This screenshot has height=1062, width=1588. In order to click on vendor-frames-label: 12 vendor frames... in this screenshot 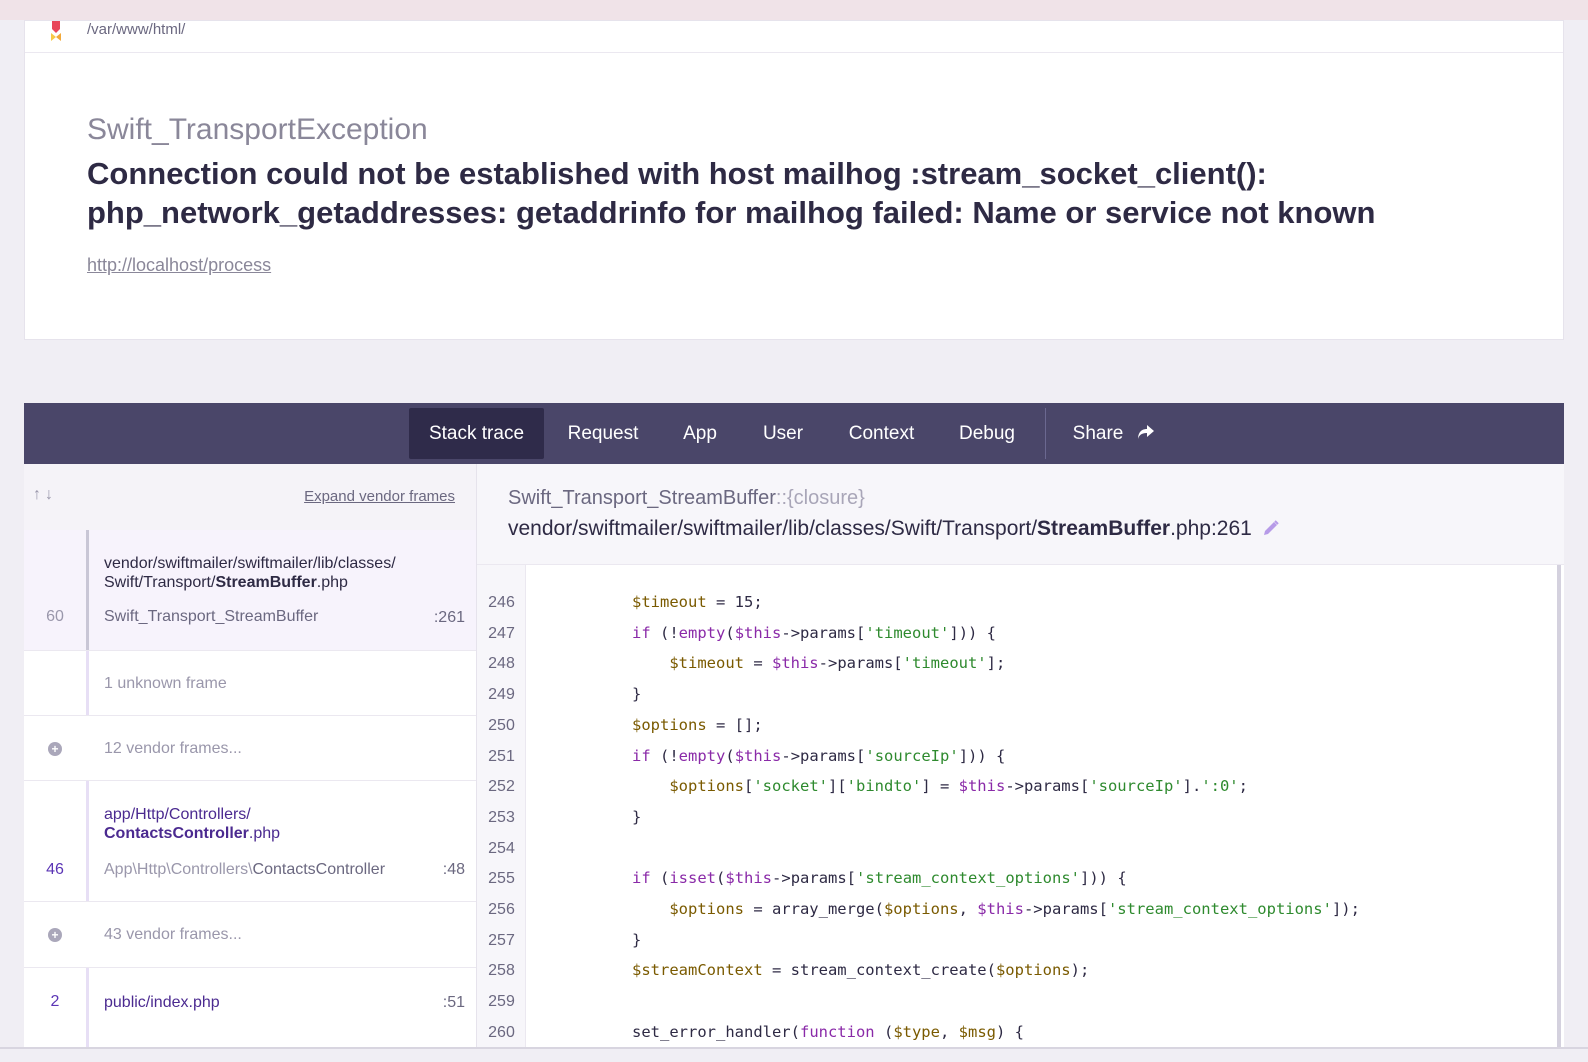, I will do `click(173, 748)`.